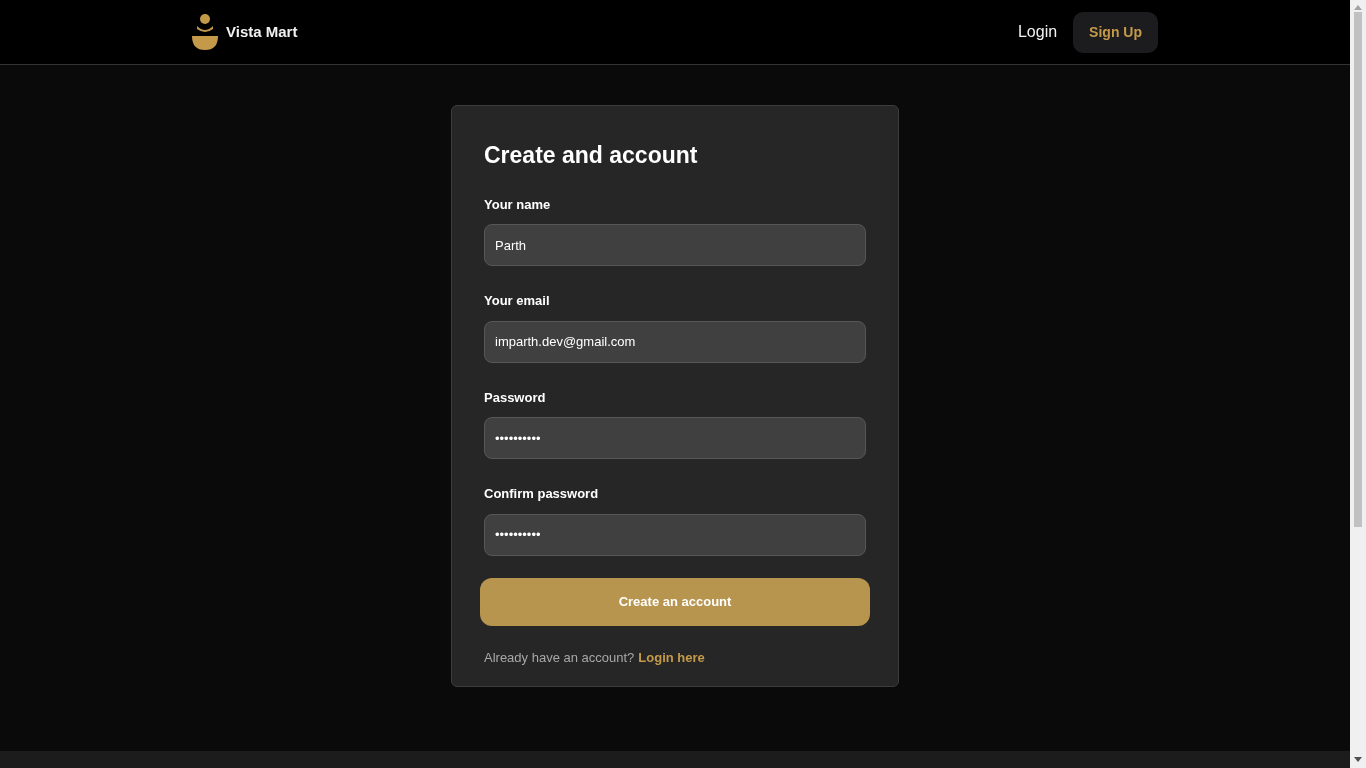 The height and width of the screenshot is (768, 1366). I want to click on scrollbar, so click(1358, 384).